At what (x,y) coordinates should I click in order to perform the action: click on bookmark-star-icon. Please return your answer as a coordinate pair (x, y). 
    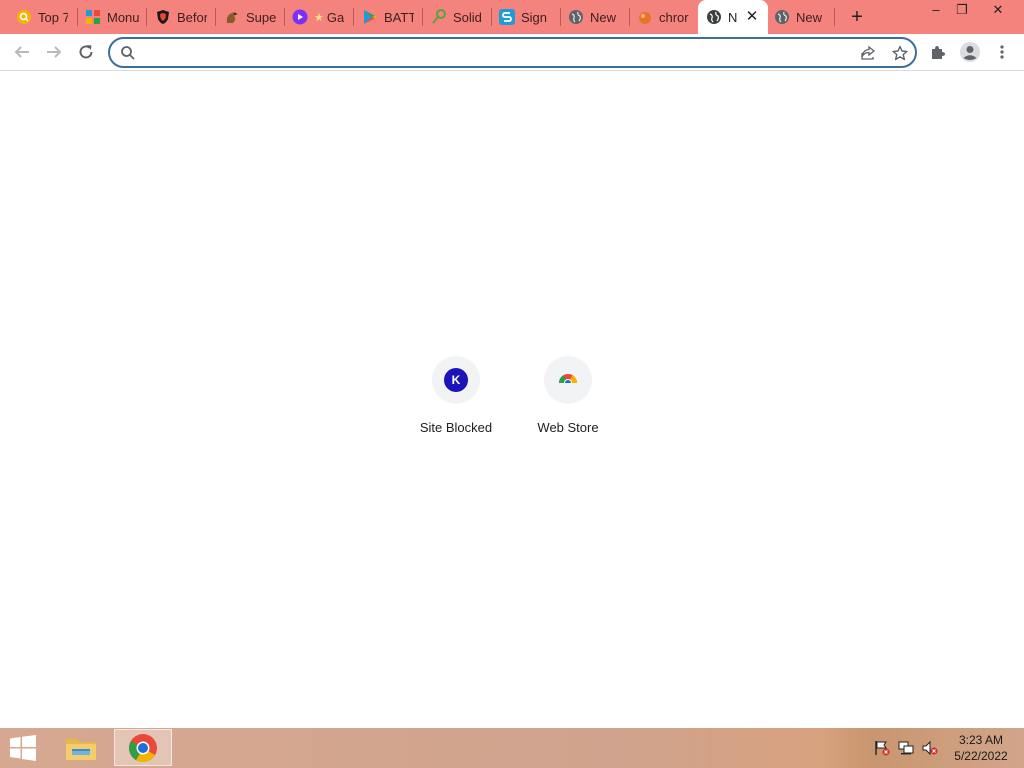
    Looking at the image, I should click on (900, 53).